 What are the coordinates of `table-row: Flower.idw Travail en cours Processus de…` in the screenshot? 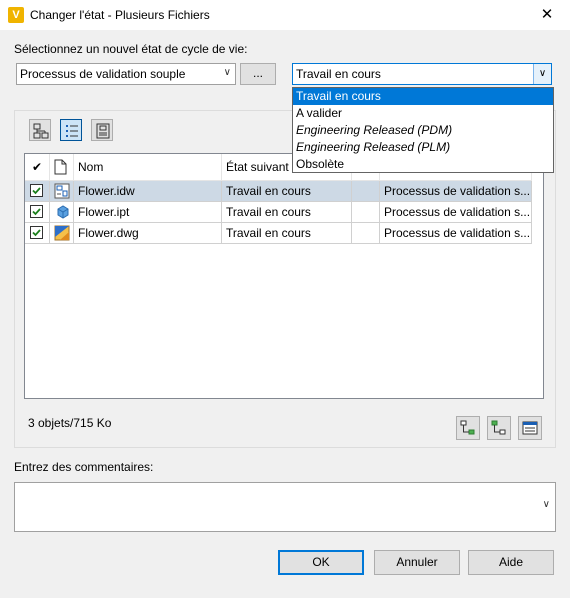 It's located at (278, 191).